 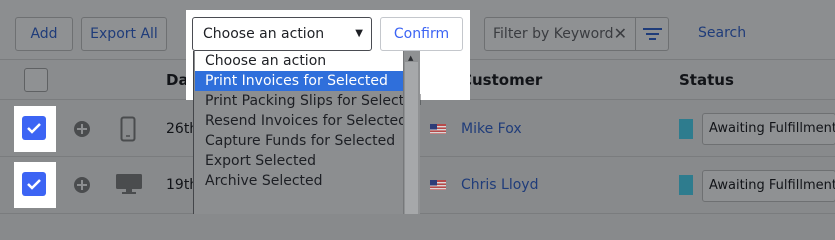 I want to click on customer-link: Chris Lloyd, so click(x=499, y=185).